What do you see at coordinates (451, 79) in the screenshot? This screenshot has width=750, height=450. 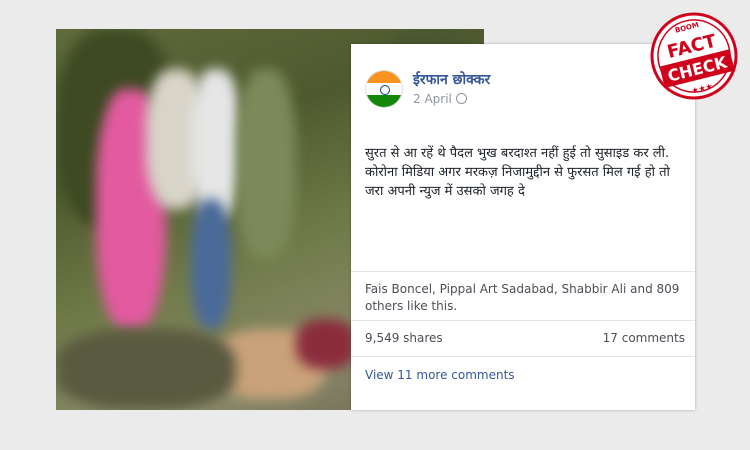 I see `author-name: ईरफान छोक्कर` at bounding box center [451, 79].